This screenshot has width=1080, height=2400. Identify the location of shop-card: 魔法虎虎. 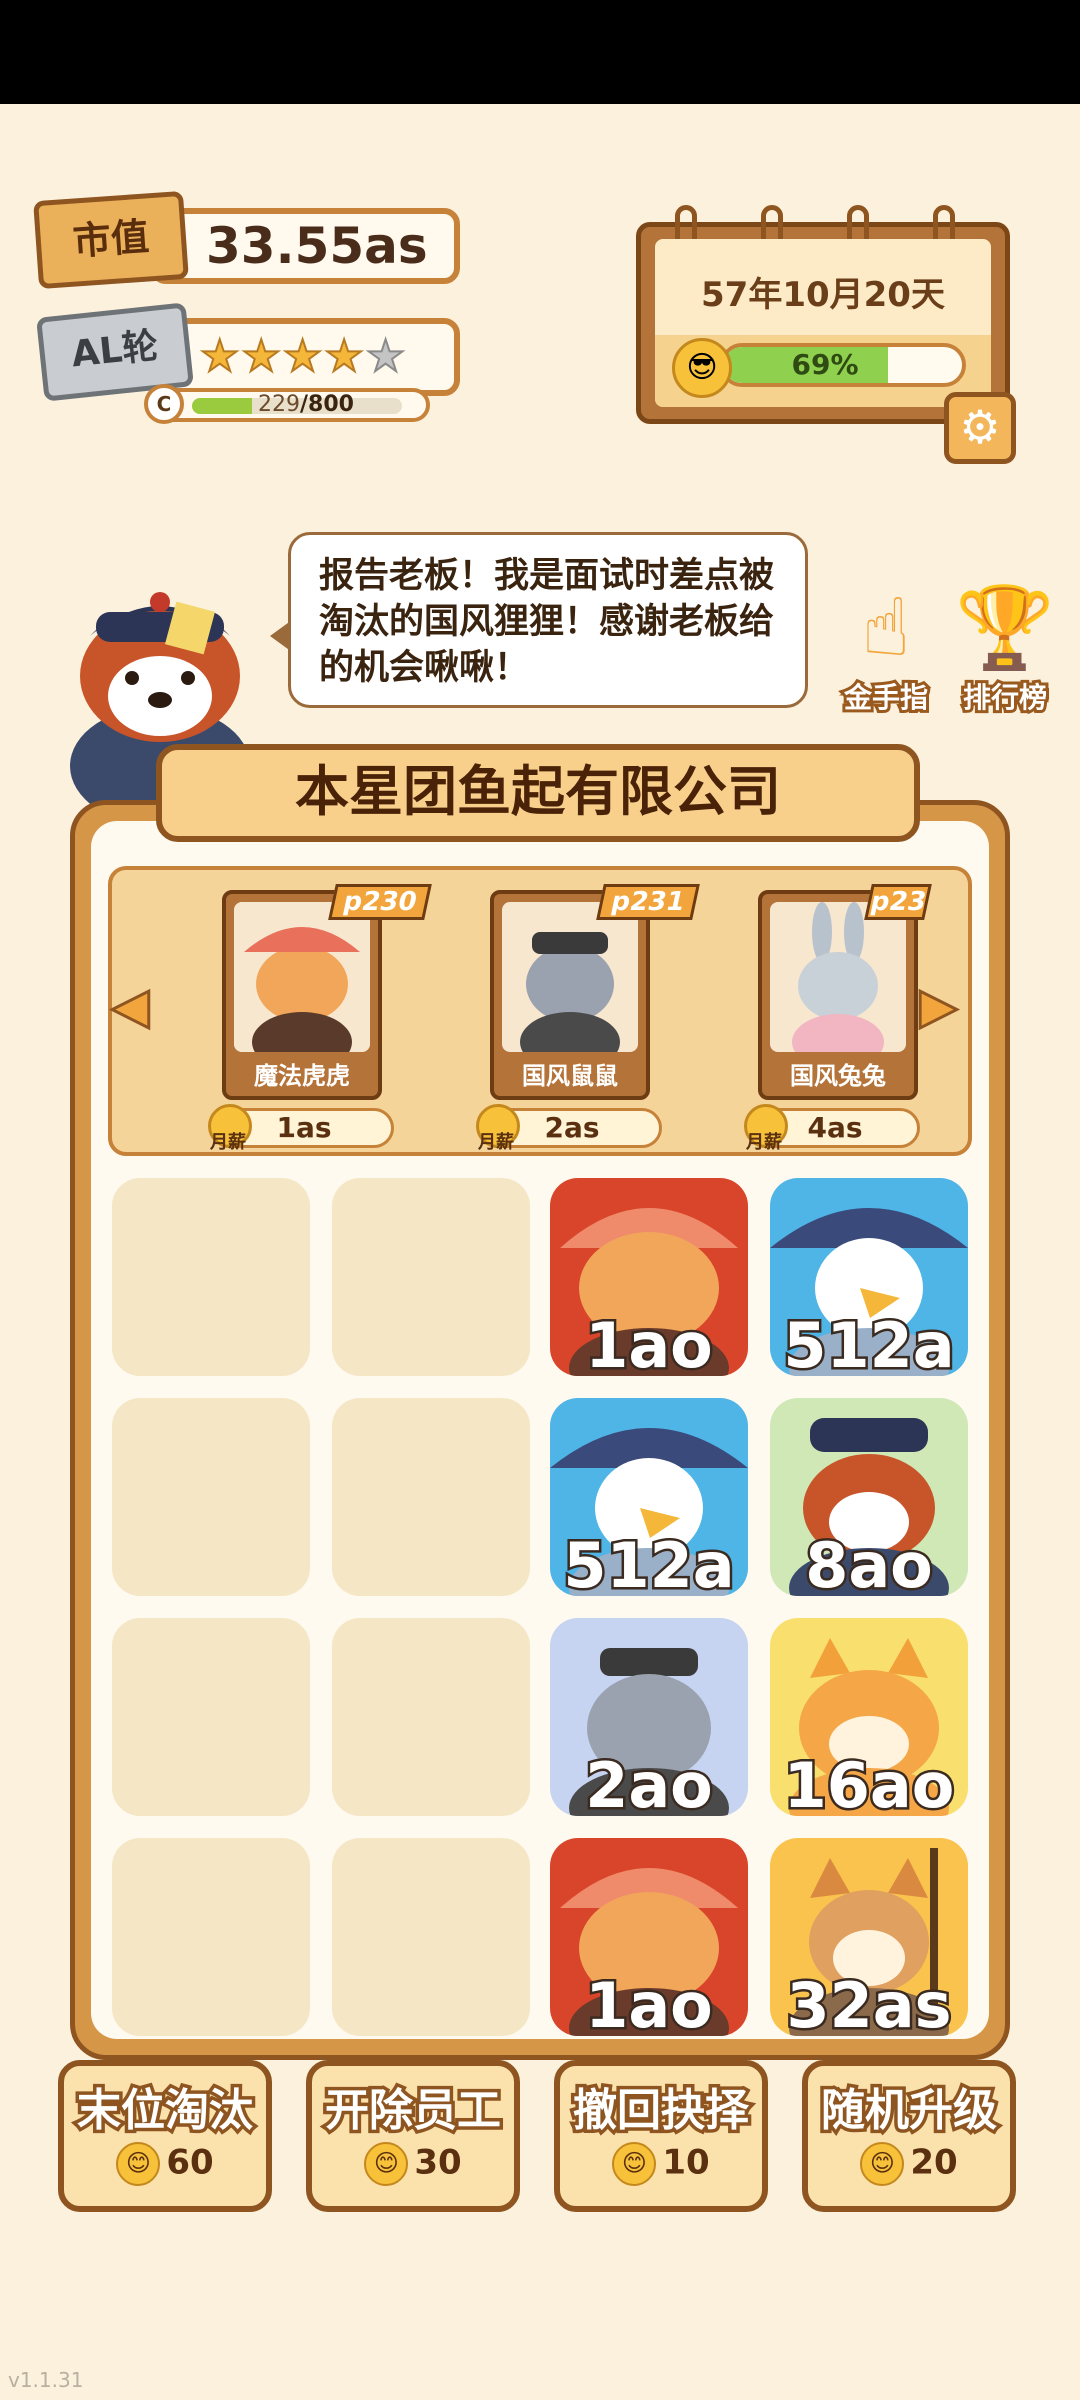
(302, 995).